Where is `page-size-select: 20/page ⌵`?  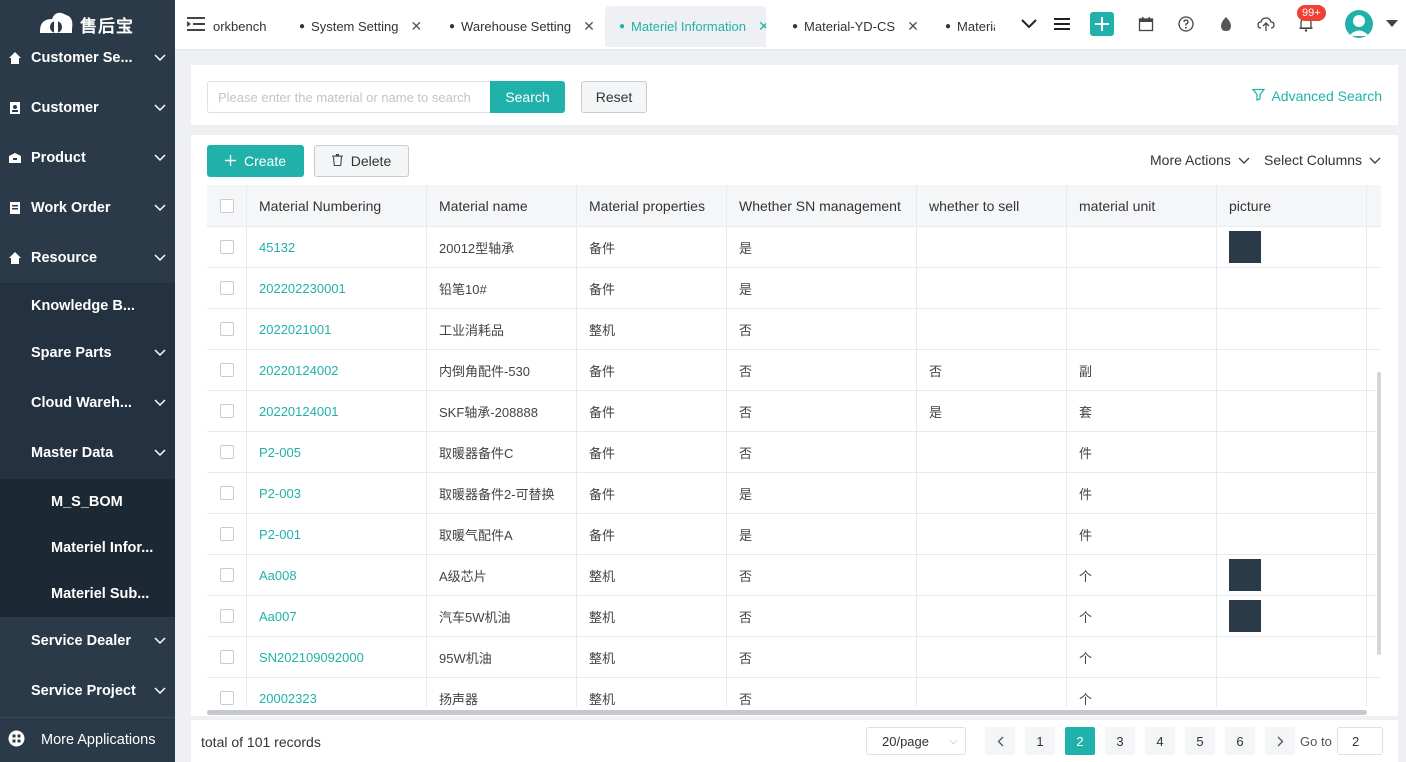
page-size-select: 20/page ⌵ is located at coordinates (916, 741).